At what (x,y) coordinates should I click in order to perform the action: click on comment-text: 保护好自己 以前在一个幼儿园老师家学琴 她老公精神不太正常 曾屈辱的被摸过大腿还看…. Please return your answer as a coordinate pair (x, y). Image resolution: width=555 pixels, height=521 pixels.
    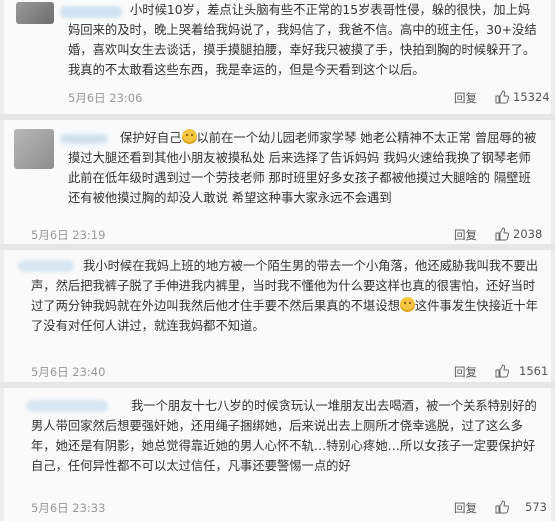
    Looking at the image, I should click on (305, 168).